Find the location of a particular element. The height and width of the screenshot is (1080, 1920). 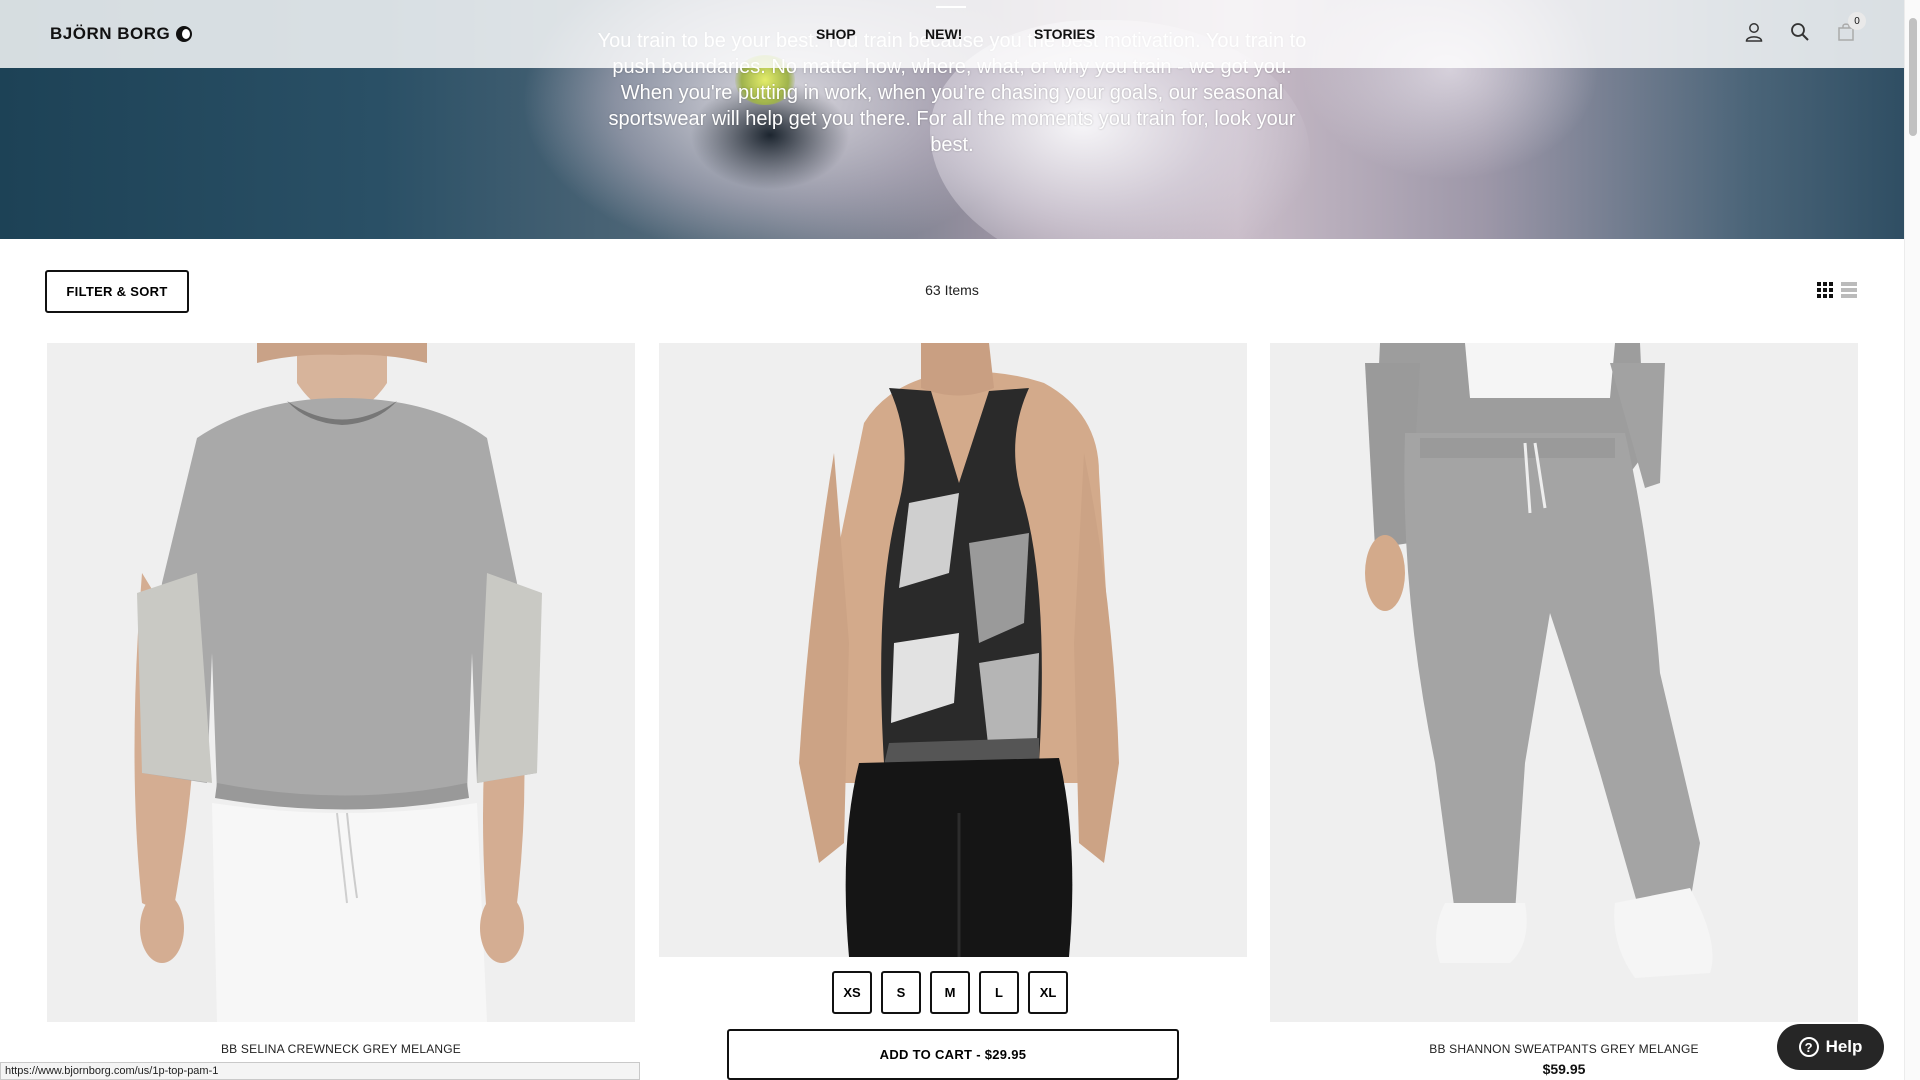

site-header: BJÖRN BORG SHOP NEW! STORIES 0 is located at coordinates (952, 34).